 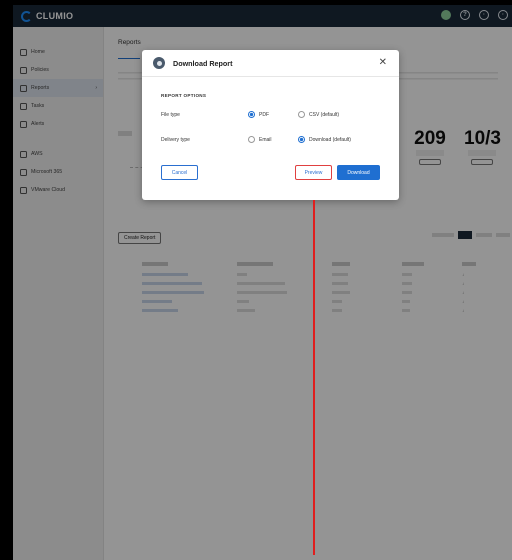 What do you see at coordinates (324, 114) in the screenshot?
I see `option-label: CSV (default)` at bounding box center [324, 114].